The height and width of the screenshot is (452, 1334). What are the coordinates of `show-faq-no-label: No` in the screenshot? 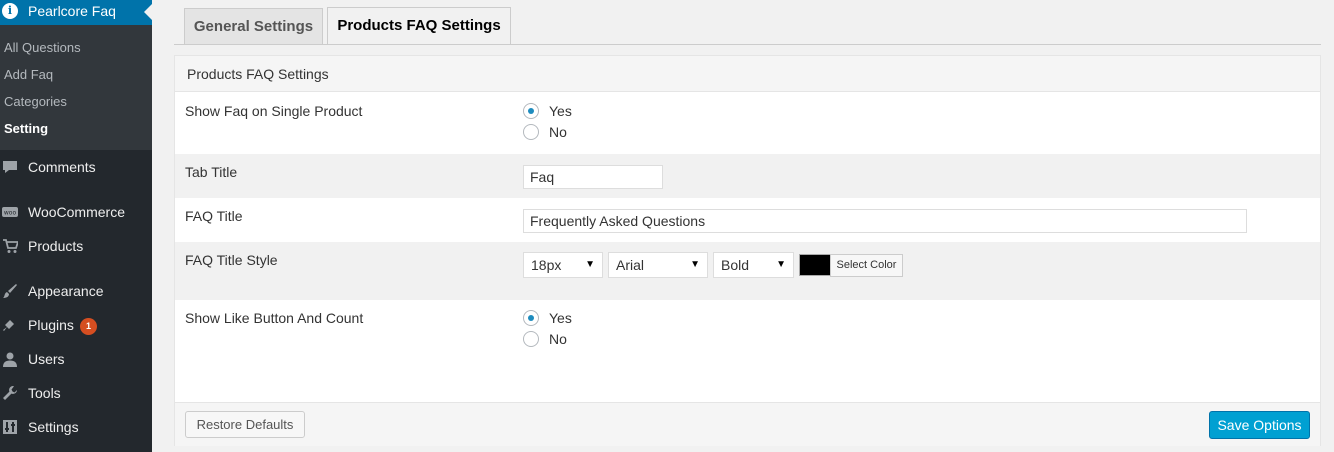 It's located at (558, 132).